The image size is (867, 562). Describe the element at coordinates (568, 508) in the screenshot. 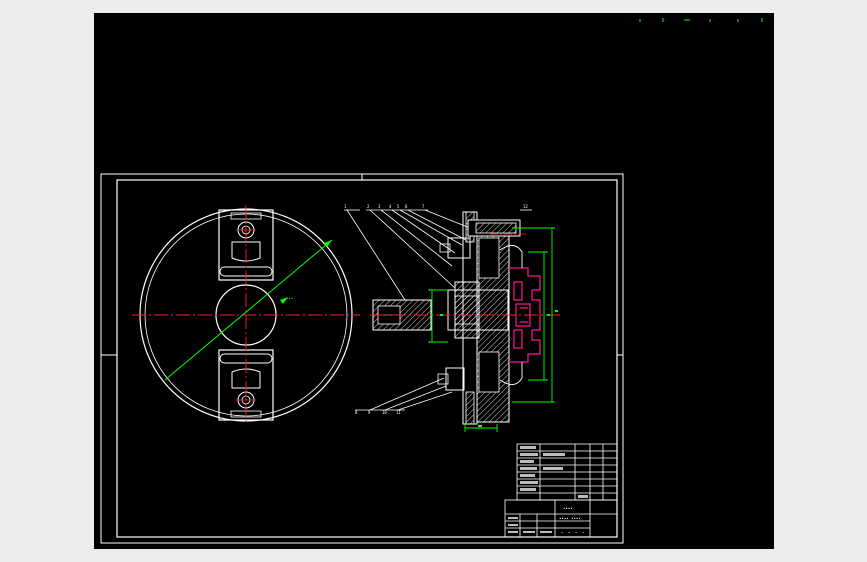

I see `title-block-name: ••••` at that location.